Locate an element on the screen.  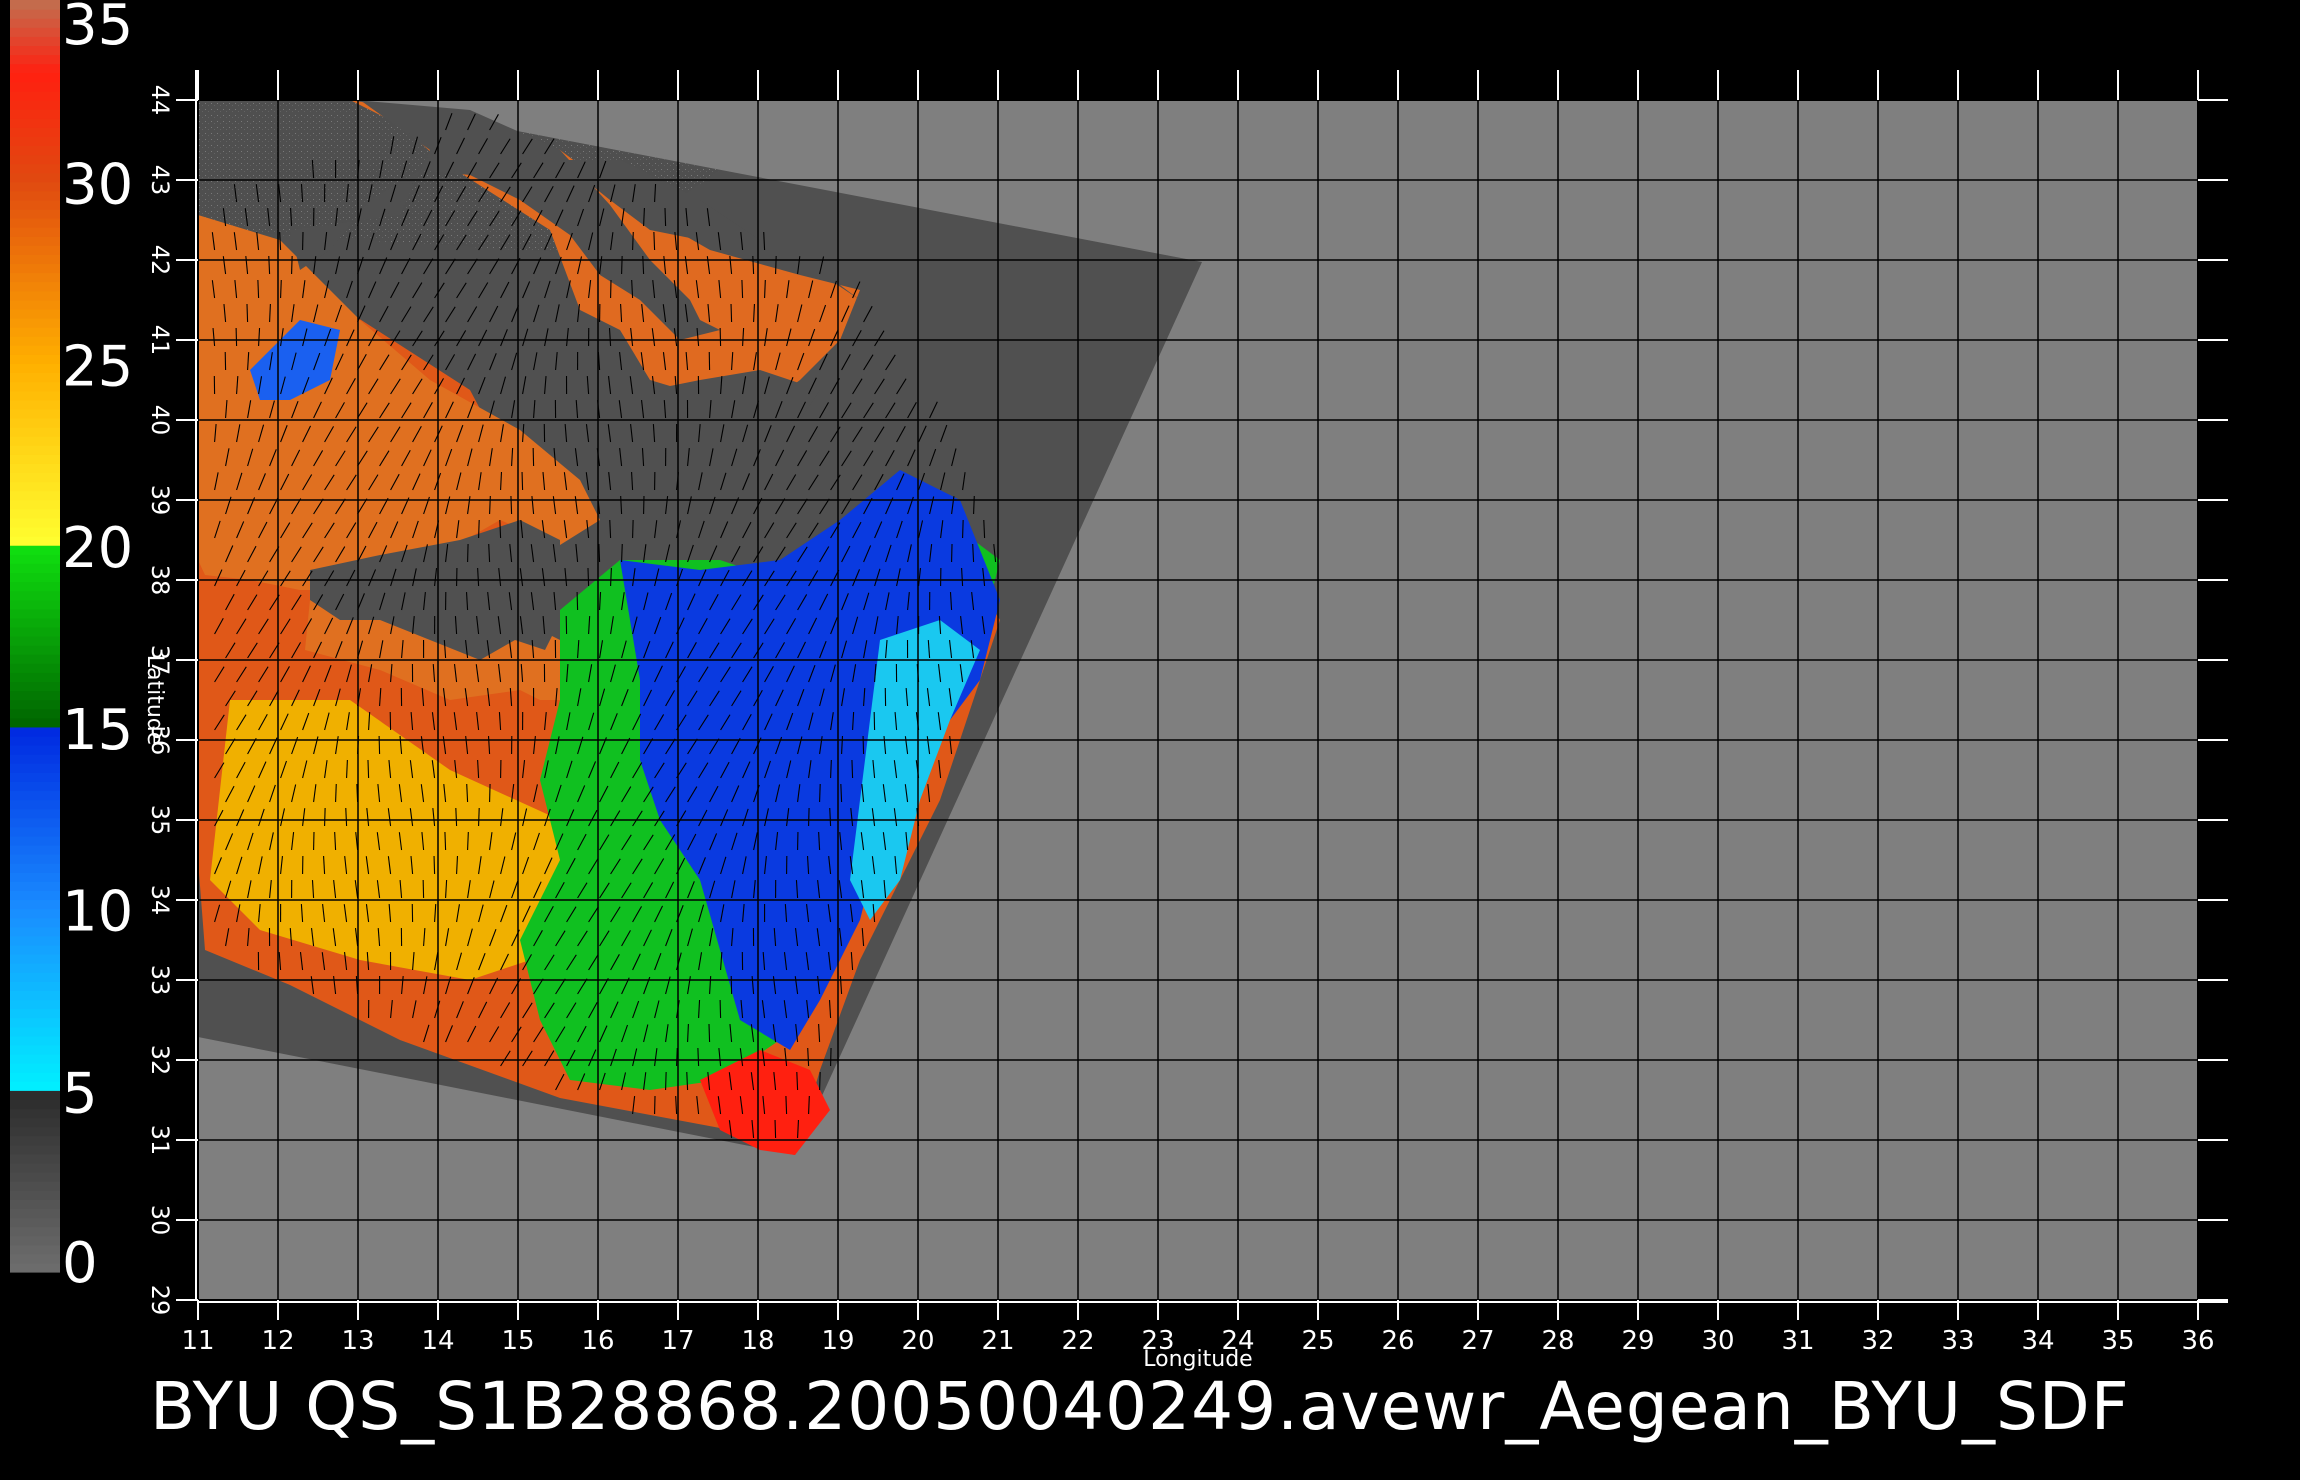
color-scale-label: 20 is located at coordinates (97, 548).